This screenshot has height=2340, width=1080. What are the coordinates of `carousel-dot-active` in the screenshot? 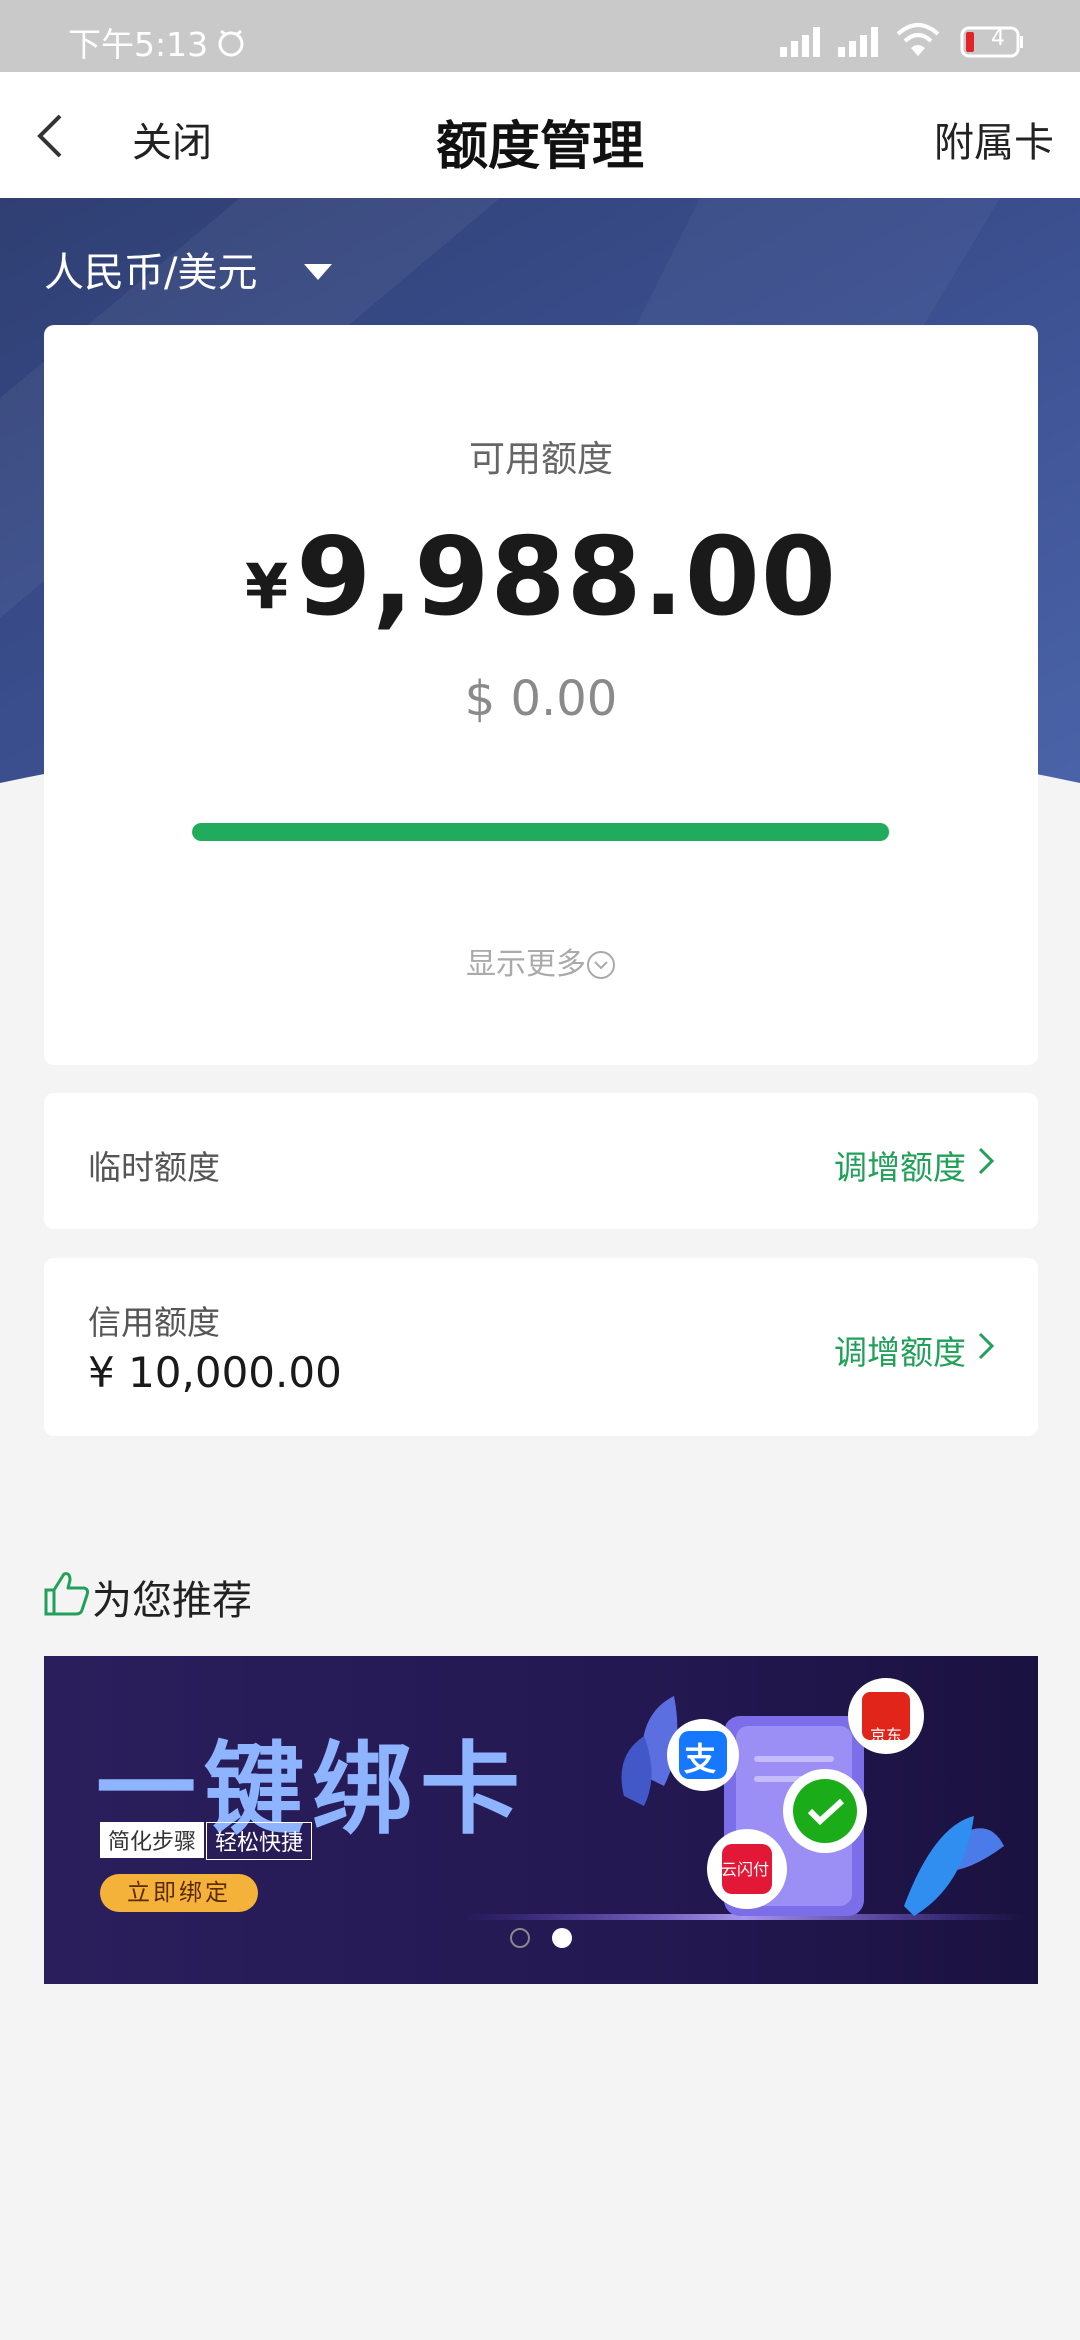 It's located at (562, 1938).